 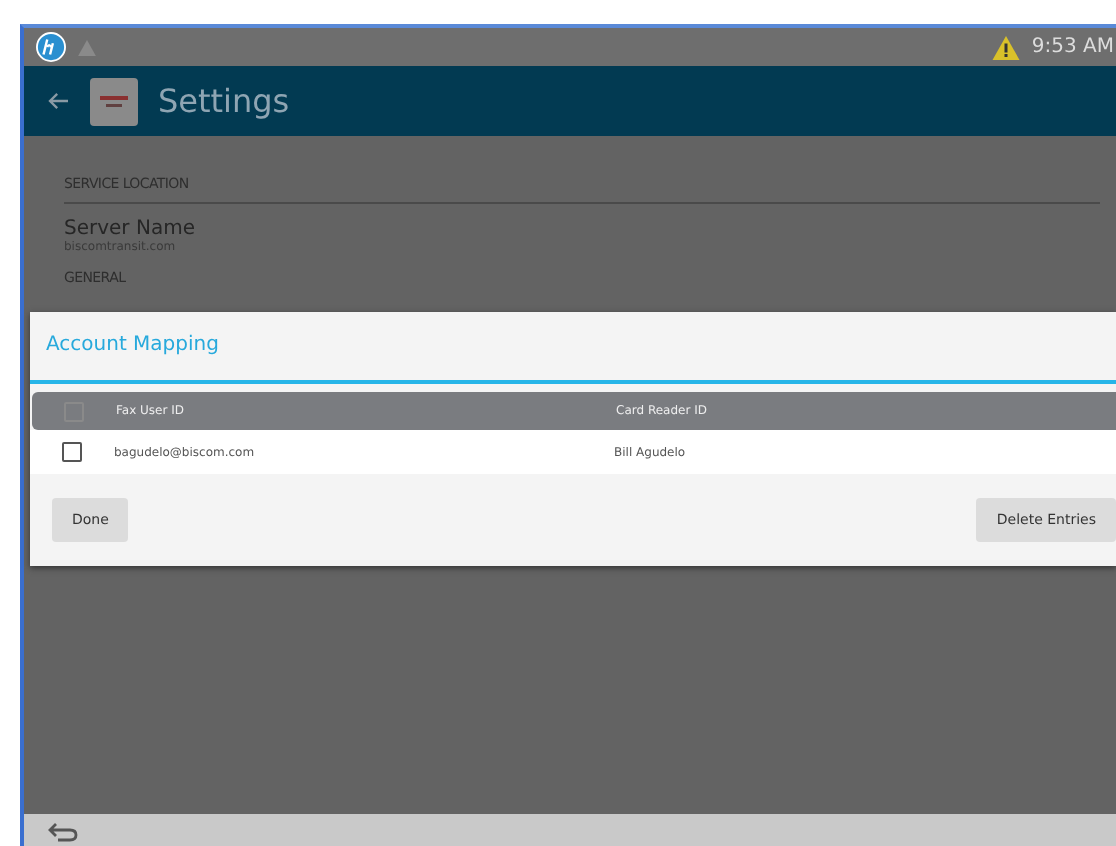 What do you see at coordinates (59, 101) in the screenshot?
I see `back-arrow-icon` at bounding box center [59, 101].